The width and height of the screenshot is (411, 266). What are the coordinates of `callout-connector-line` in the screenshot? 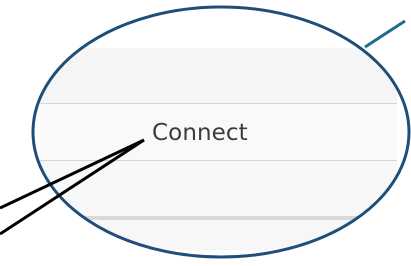 It's located at (385, 34).